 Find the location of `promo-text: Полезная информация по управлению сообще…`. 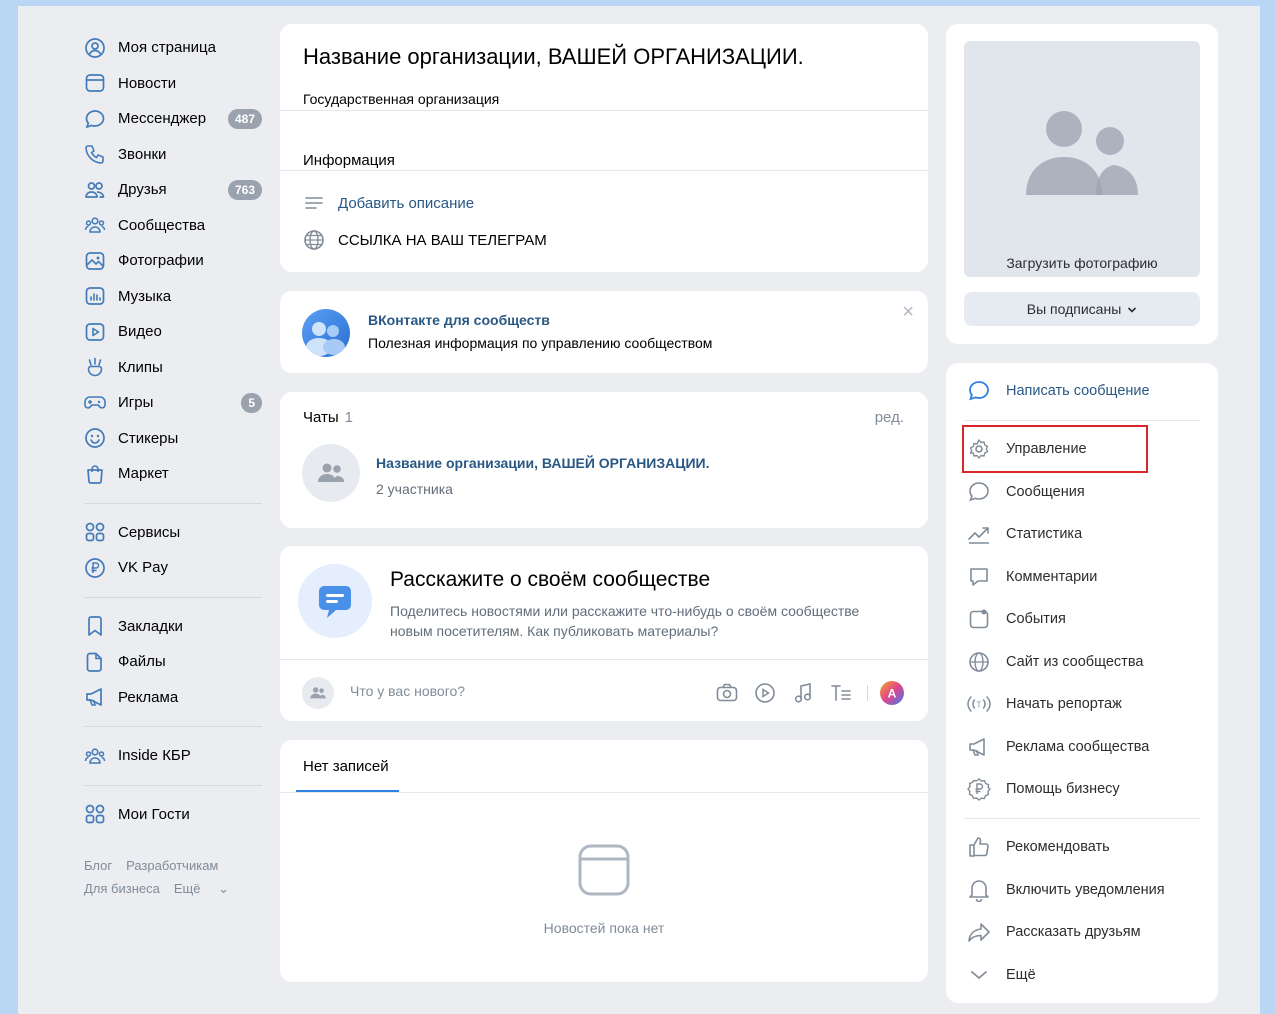

promo-text: Полезная информация по управлению сообще… is located at coordinates (540, 343).